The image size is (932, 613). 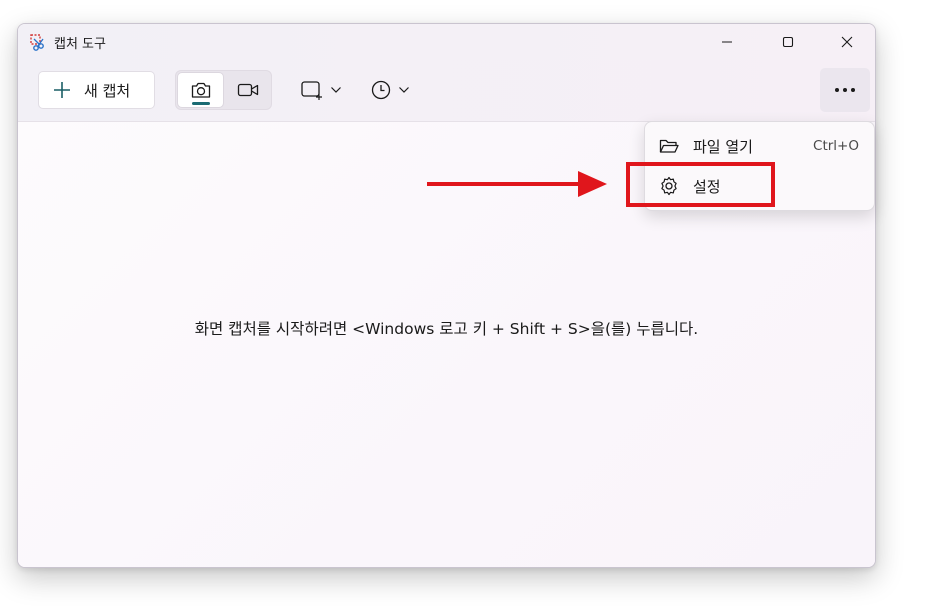 I want to click on close-button, so click(x=847, y=42).